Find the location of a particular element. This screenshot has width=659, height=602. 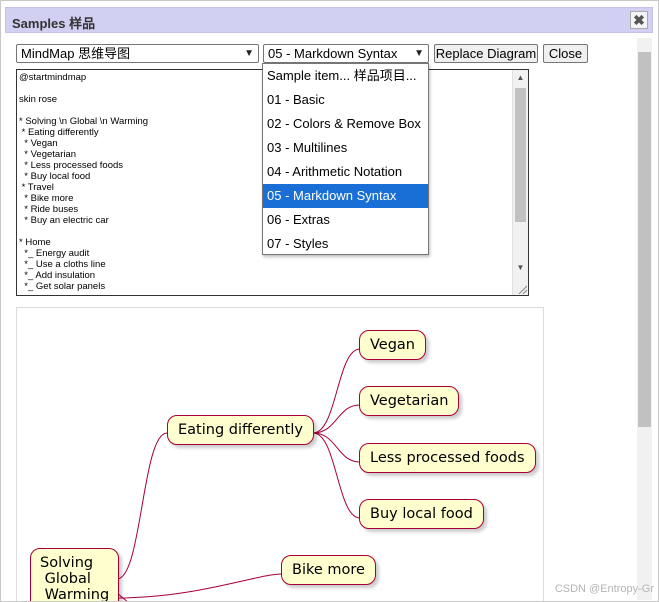

dialog-title: Samples 样品 is located at coordinates (54, 23).